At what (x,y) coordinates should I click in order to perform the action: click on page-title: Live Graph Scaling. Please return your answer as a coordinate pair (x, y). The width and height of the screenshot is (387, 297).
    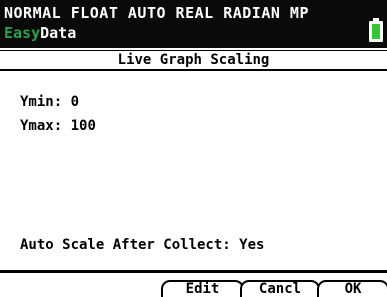
    Looking at the image, I should click on (193, 60).